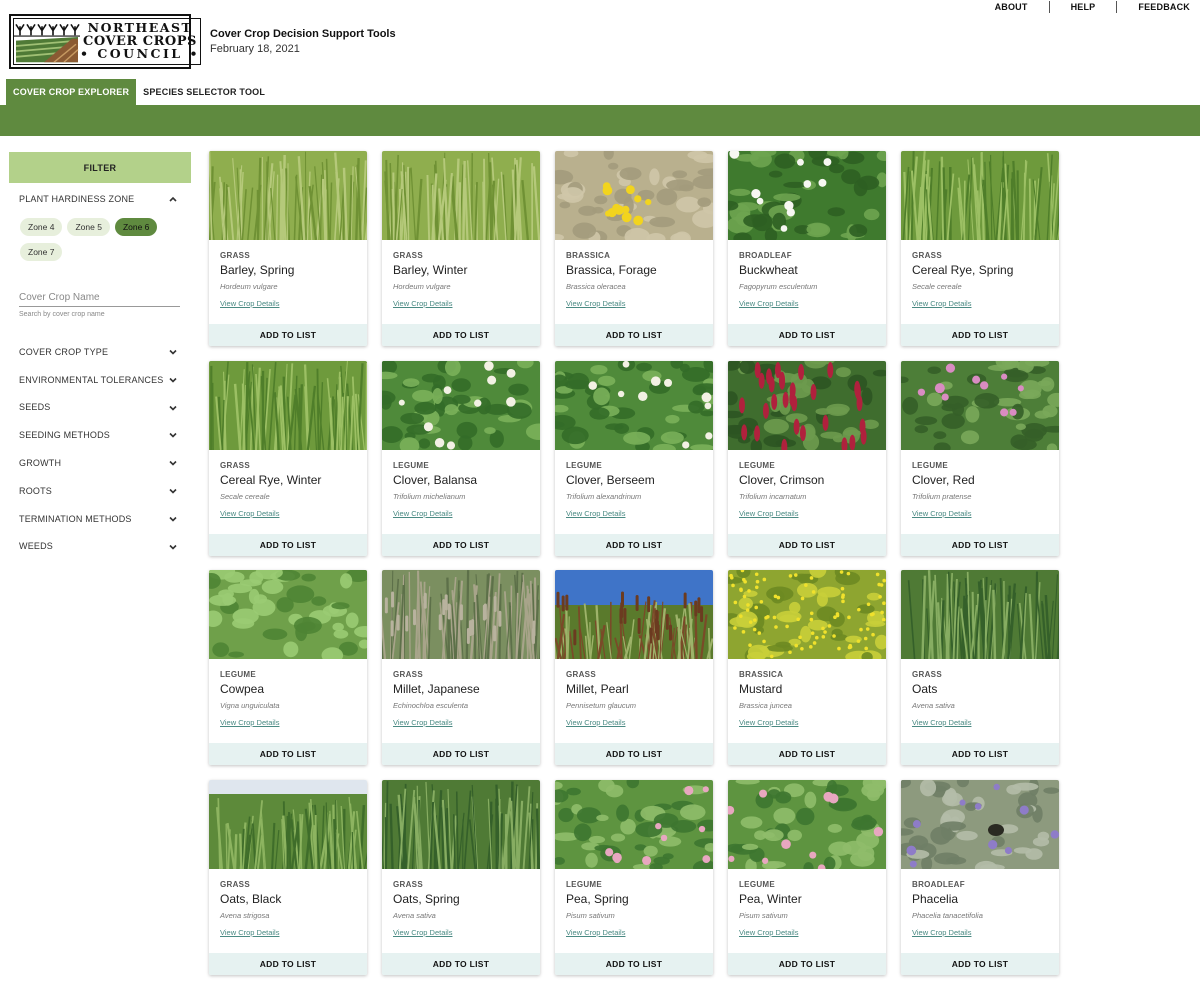 This screenshot has height=985, width=1200. I want to click on zone-chip-6: Zone 6, so click(136, 227).